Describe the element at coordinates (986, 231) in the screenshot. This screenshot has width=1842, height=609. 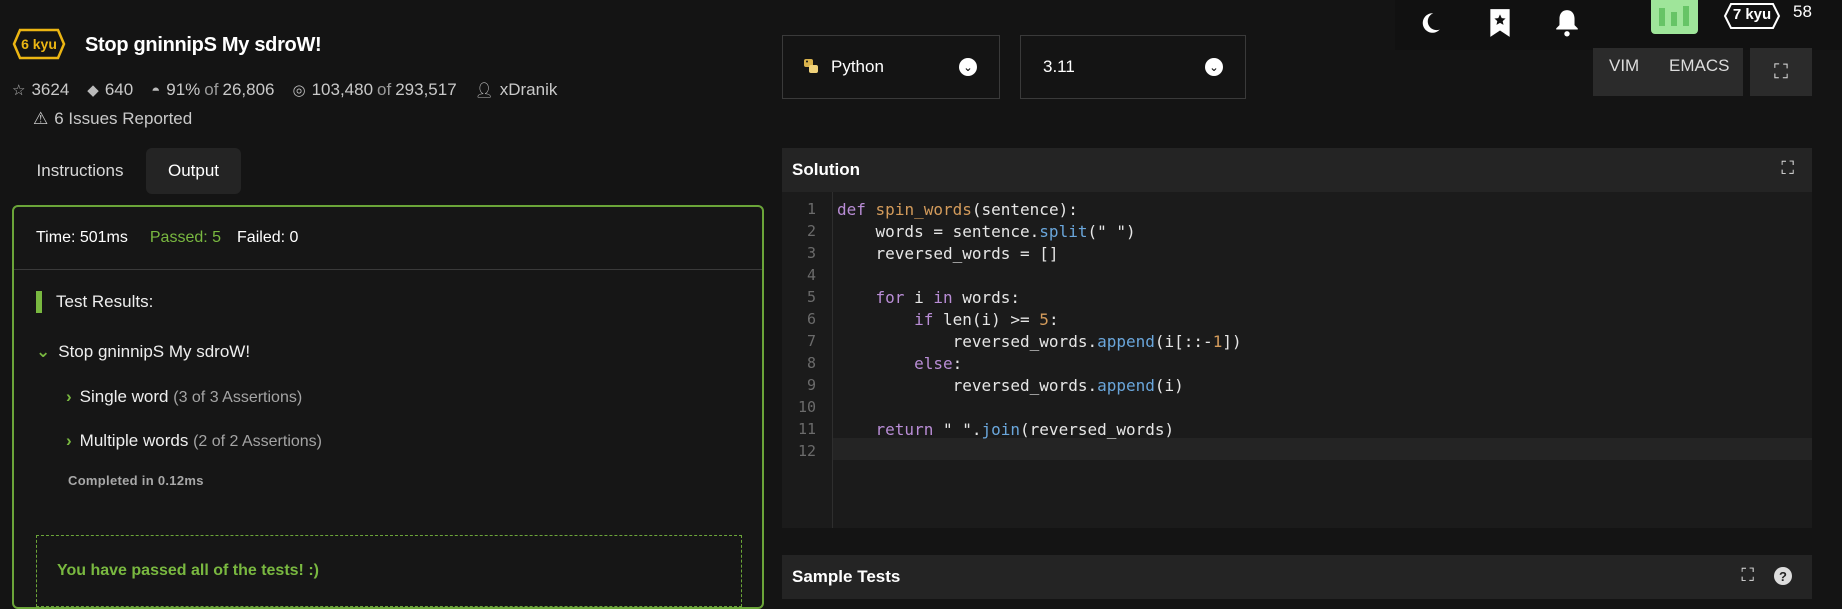
I see `code-line: words = sentence.split(" ")` at that location.